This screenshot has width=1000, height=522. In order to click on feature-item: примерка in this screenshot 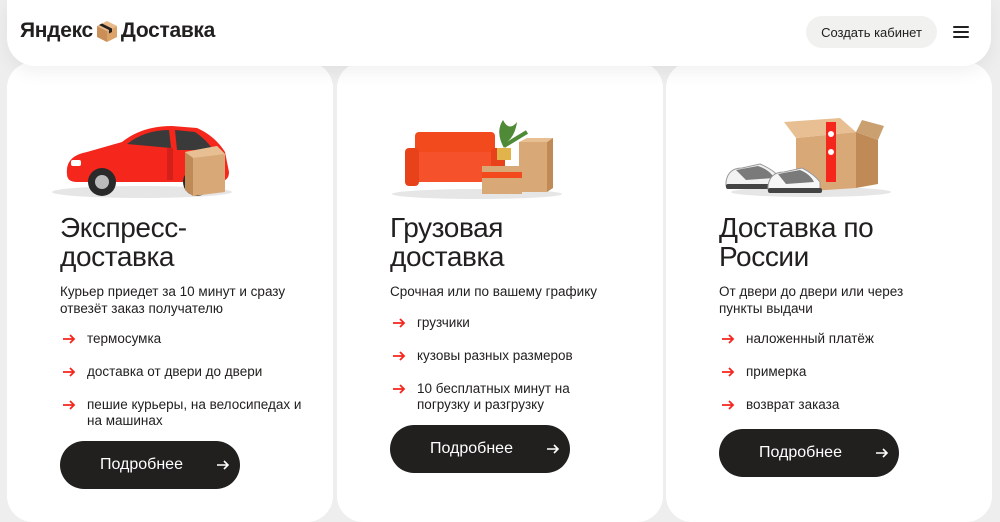, I will do `click(796, 372)`.